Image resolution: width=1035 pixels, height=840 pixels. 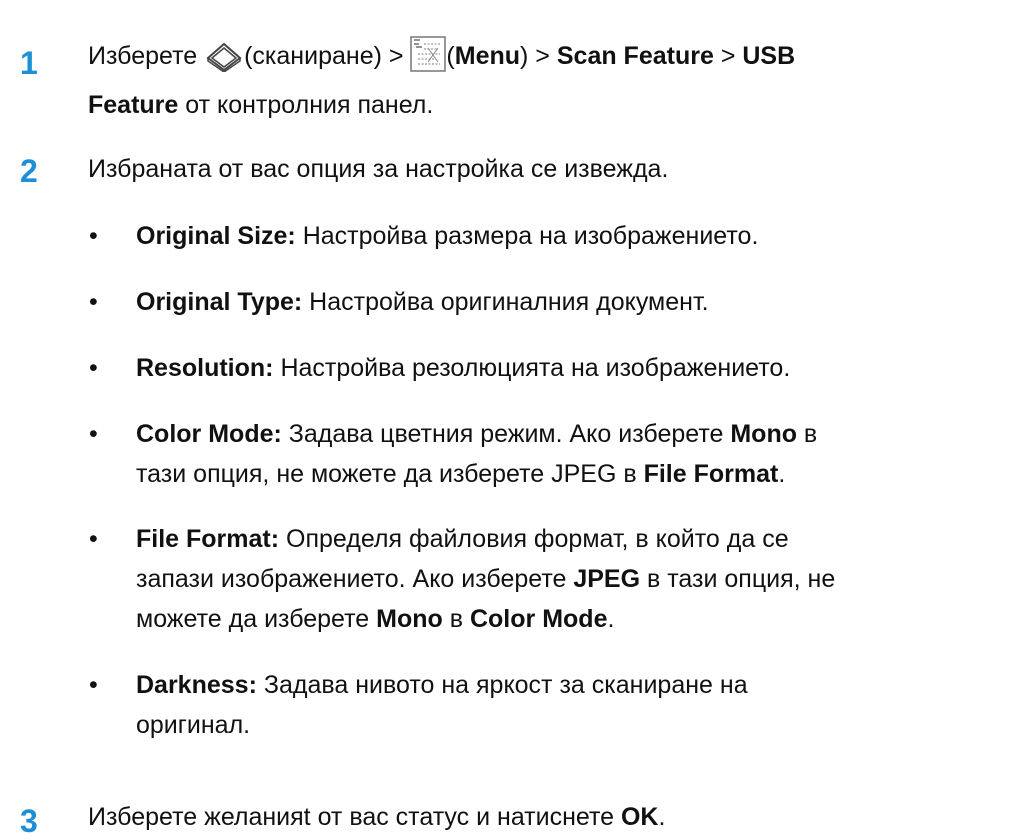 I want to click on step-number: 1, so click(x=29, y=63).